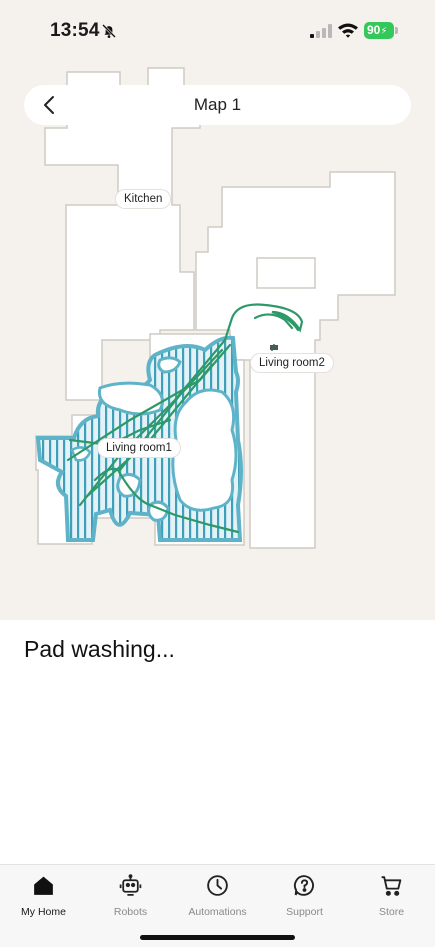 This screenshot has width=435, height=947. What do you see at coordinates (304, 898) in the screenshot?
I see `tab-support: Support` at bounding box center [304, 898].